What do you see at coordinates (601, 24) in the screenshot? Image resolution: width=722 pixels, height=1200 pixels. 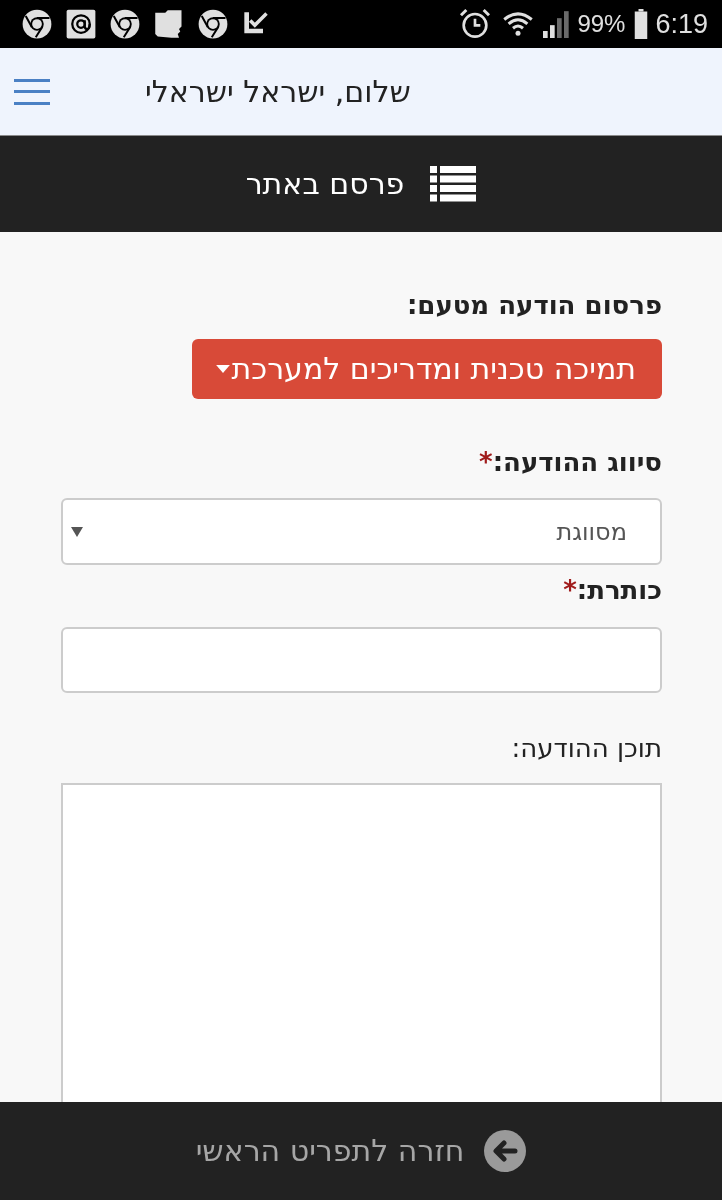 I see `battery-percentage: 99%` at bounding box center [601, 24].